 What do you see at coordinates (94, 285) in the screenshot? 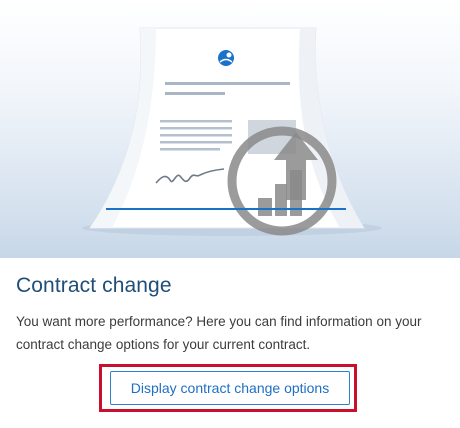
I see `card-title: Contract change` at bounding box center [94, 285].